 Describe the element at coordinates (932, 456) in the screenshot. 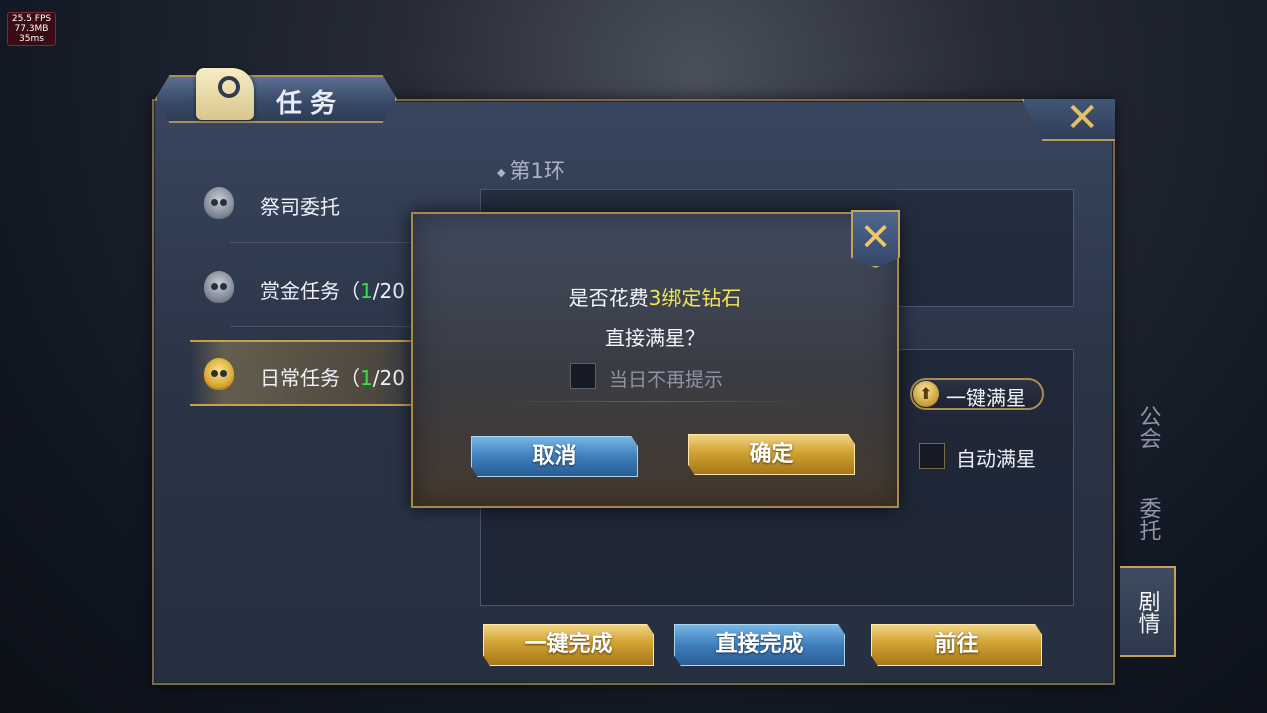

I see `auto-star-checkbox` at that location.